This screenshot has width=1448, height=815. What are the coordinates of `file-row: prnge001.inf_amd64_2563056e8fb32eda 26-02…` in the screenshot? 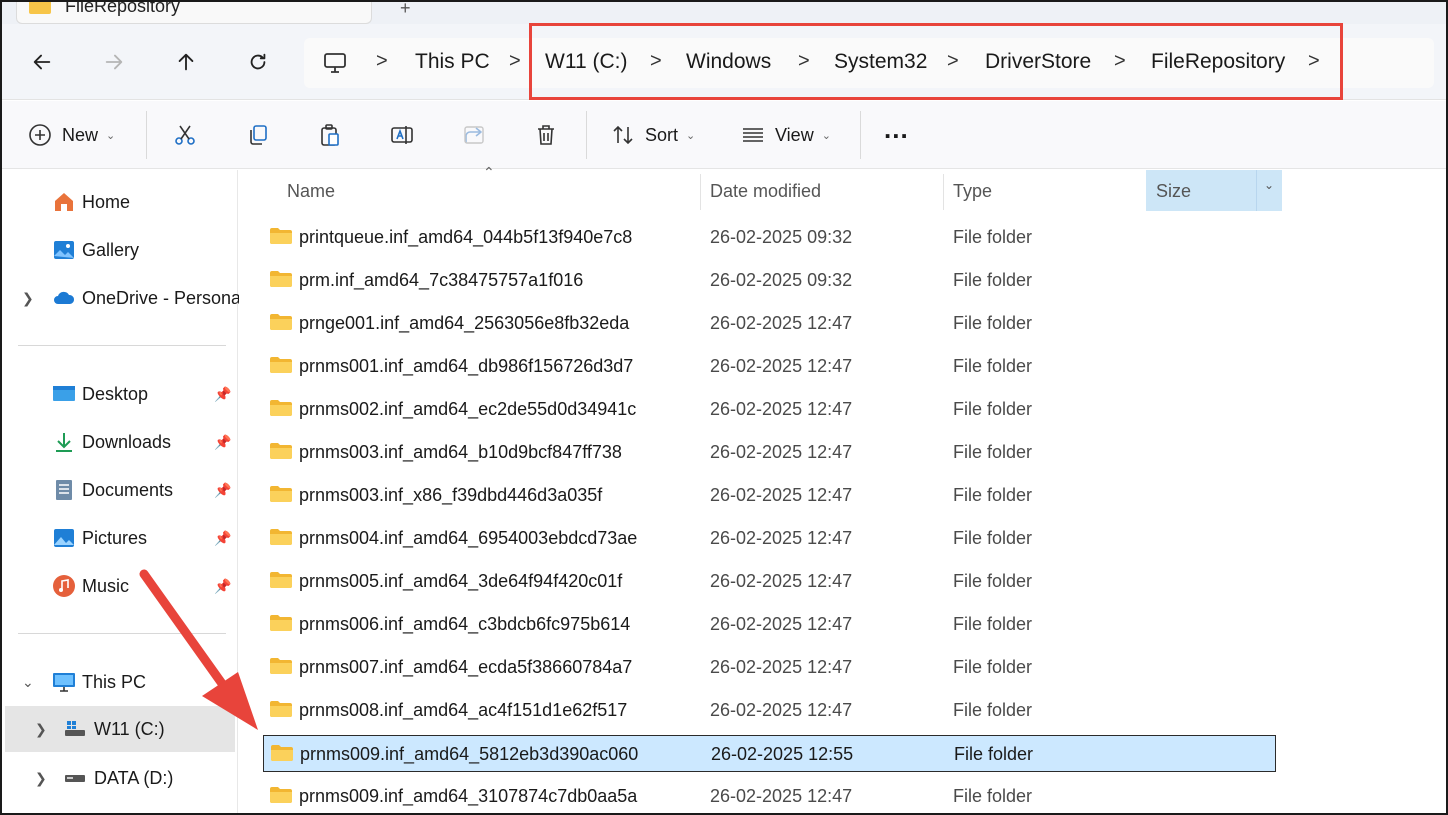 It's located at (769, 323).